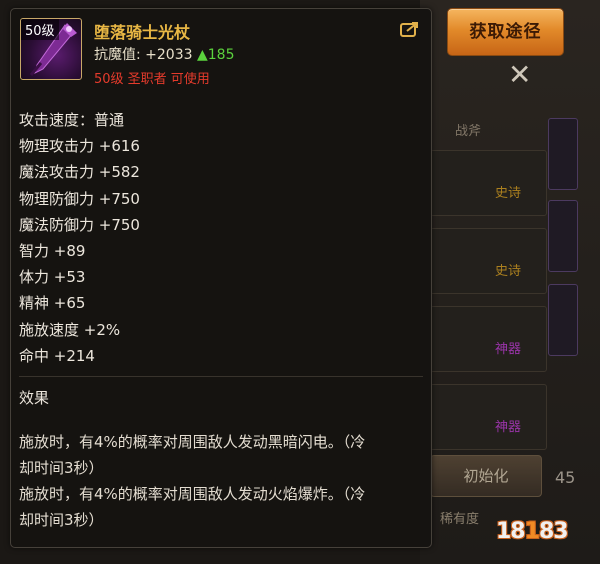 The height and width of the screenshot is (564, 600). I want to click on watermark-part: 1, so click(532, 531).